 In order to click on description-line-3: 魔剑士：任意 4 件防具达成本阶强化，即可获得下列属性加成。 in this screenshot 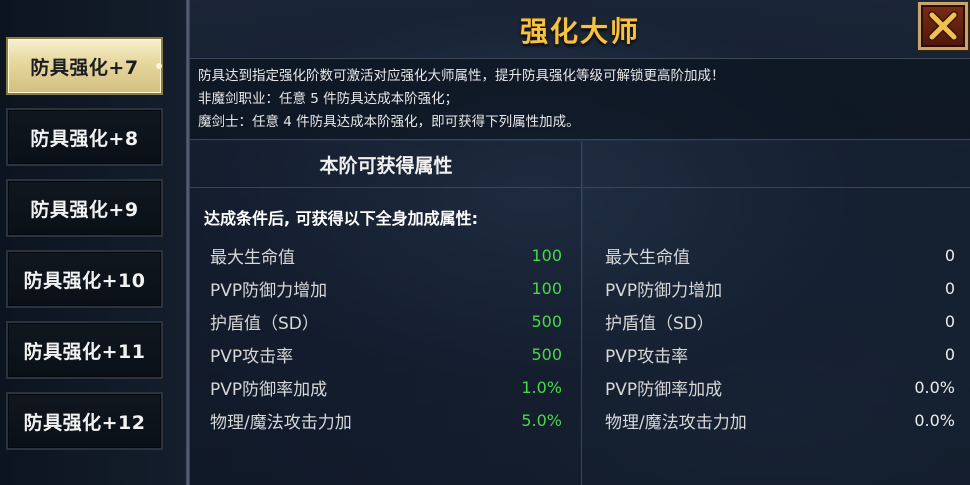, I will do `click(389, 122)`.